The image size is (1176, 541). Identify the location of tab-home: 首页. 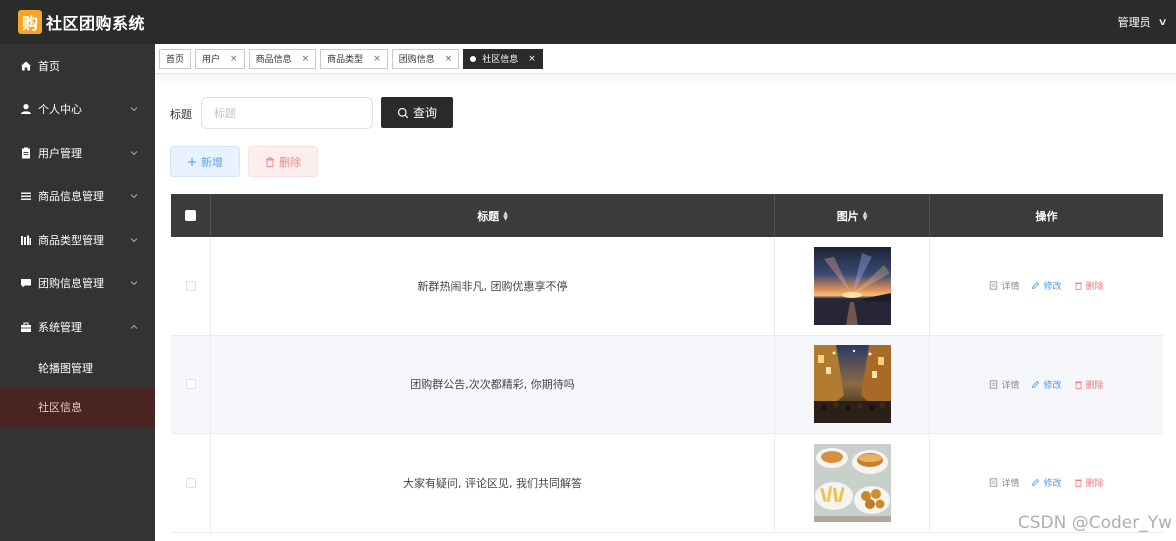
(175, 58).